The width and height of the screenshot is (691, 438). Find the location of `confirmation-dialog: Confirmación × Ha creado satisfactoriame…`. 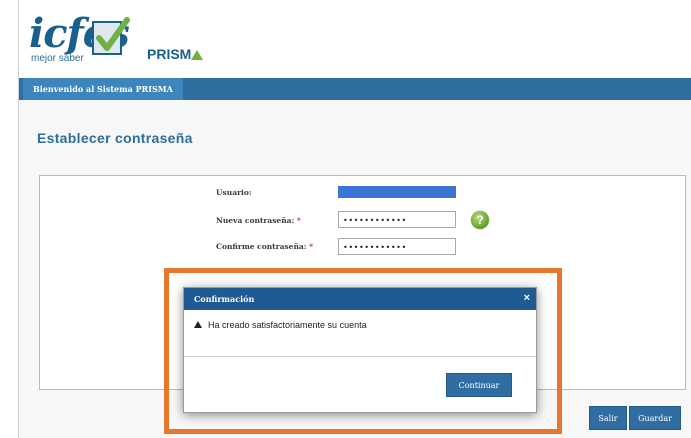

confirmation-dialog: Confirmación × Ha creado satisfactoriame… is located at coordinates (360, 350).